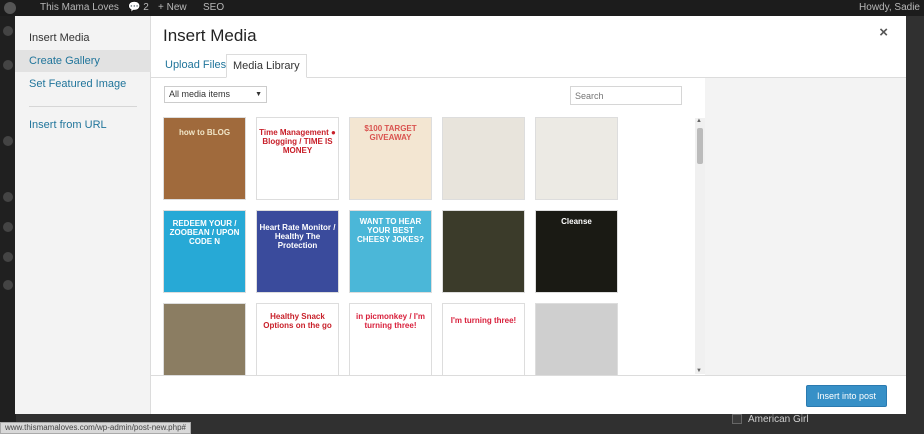 The image size is (924, 434). Describe the element at coordinates (700, 246) in the screenshot. I see `attachments-scrollbar: ▲ ▼` at that location.